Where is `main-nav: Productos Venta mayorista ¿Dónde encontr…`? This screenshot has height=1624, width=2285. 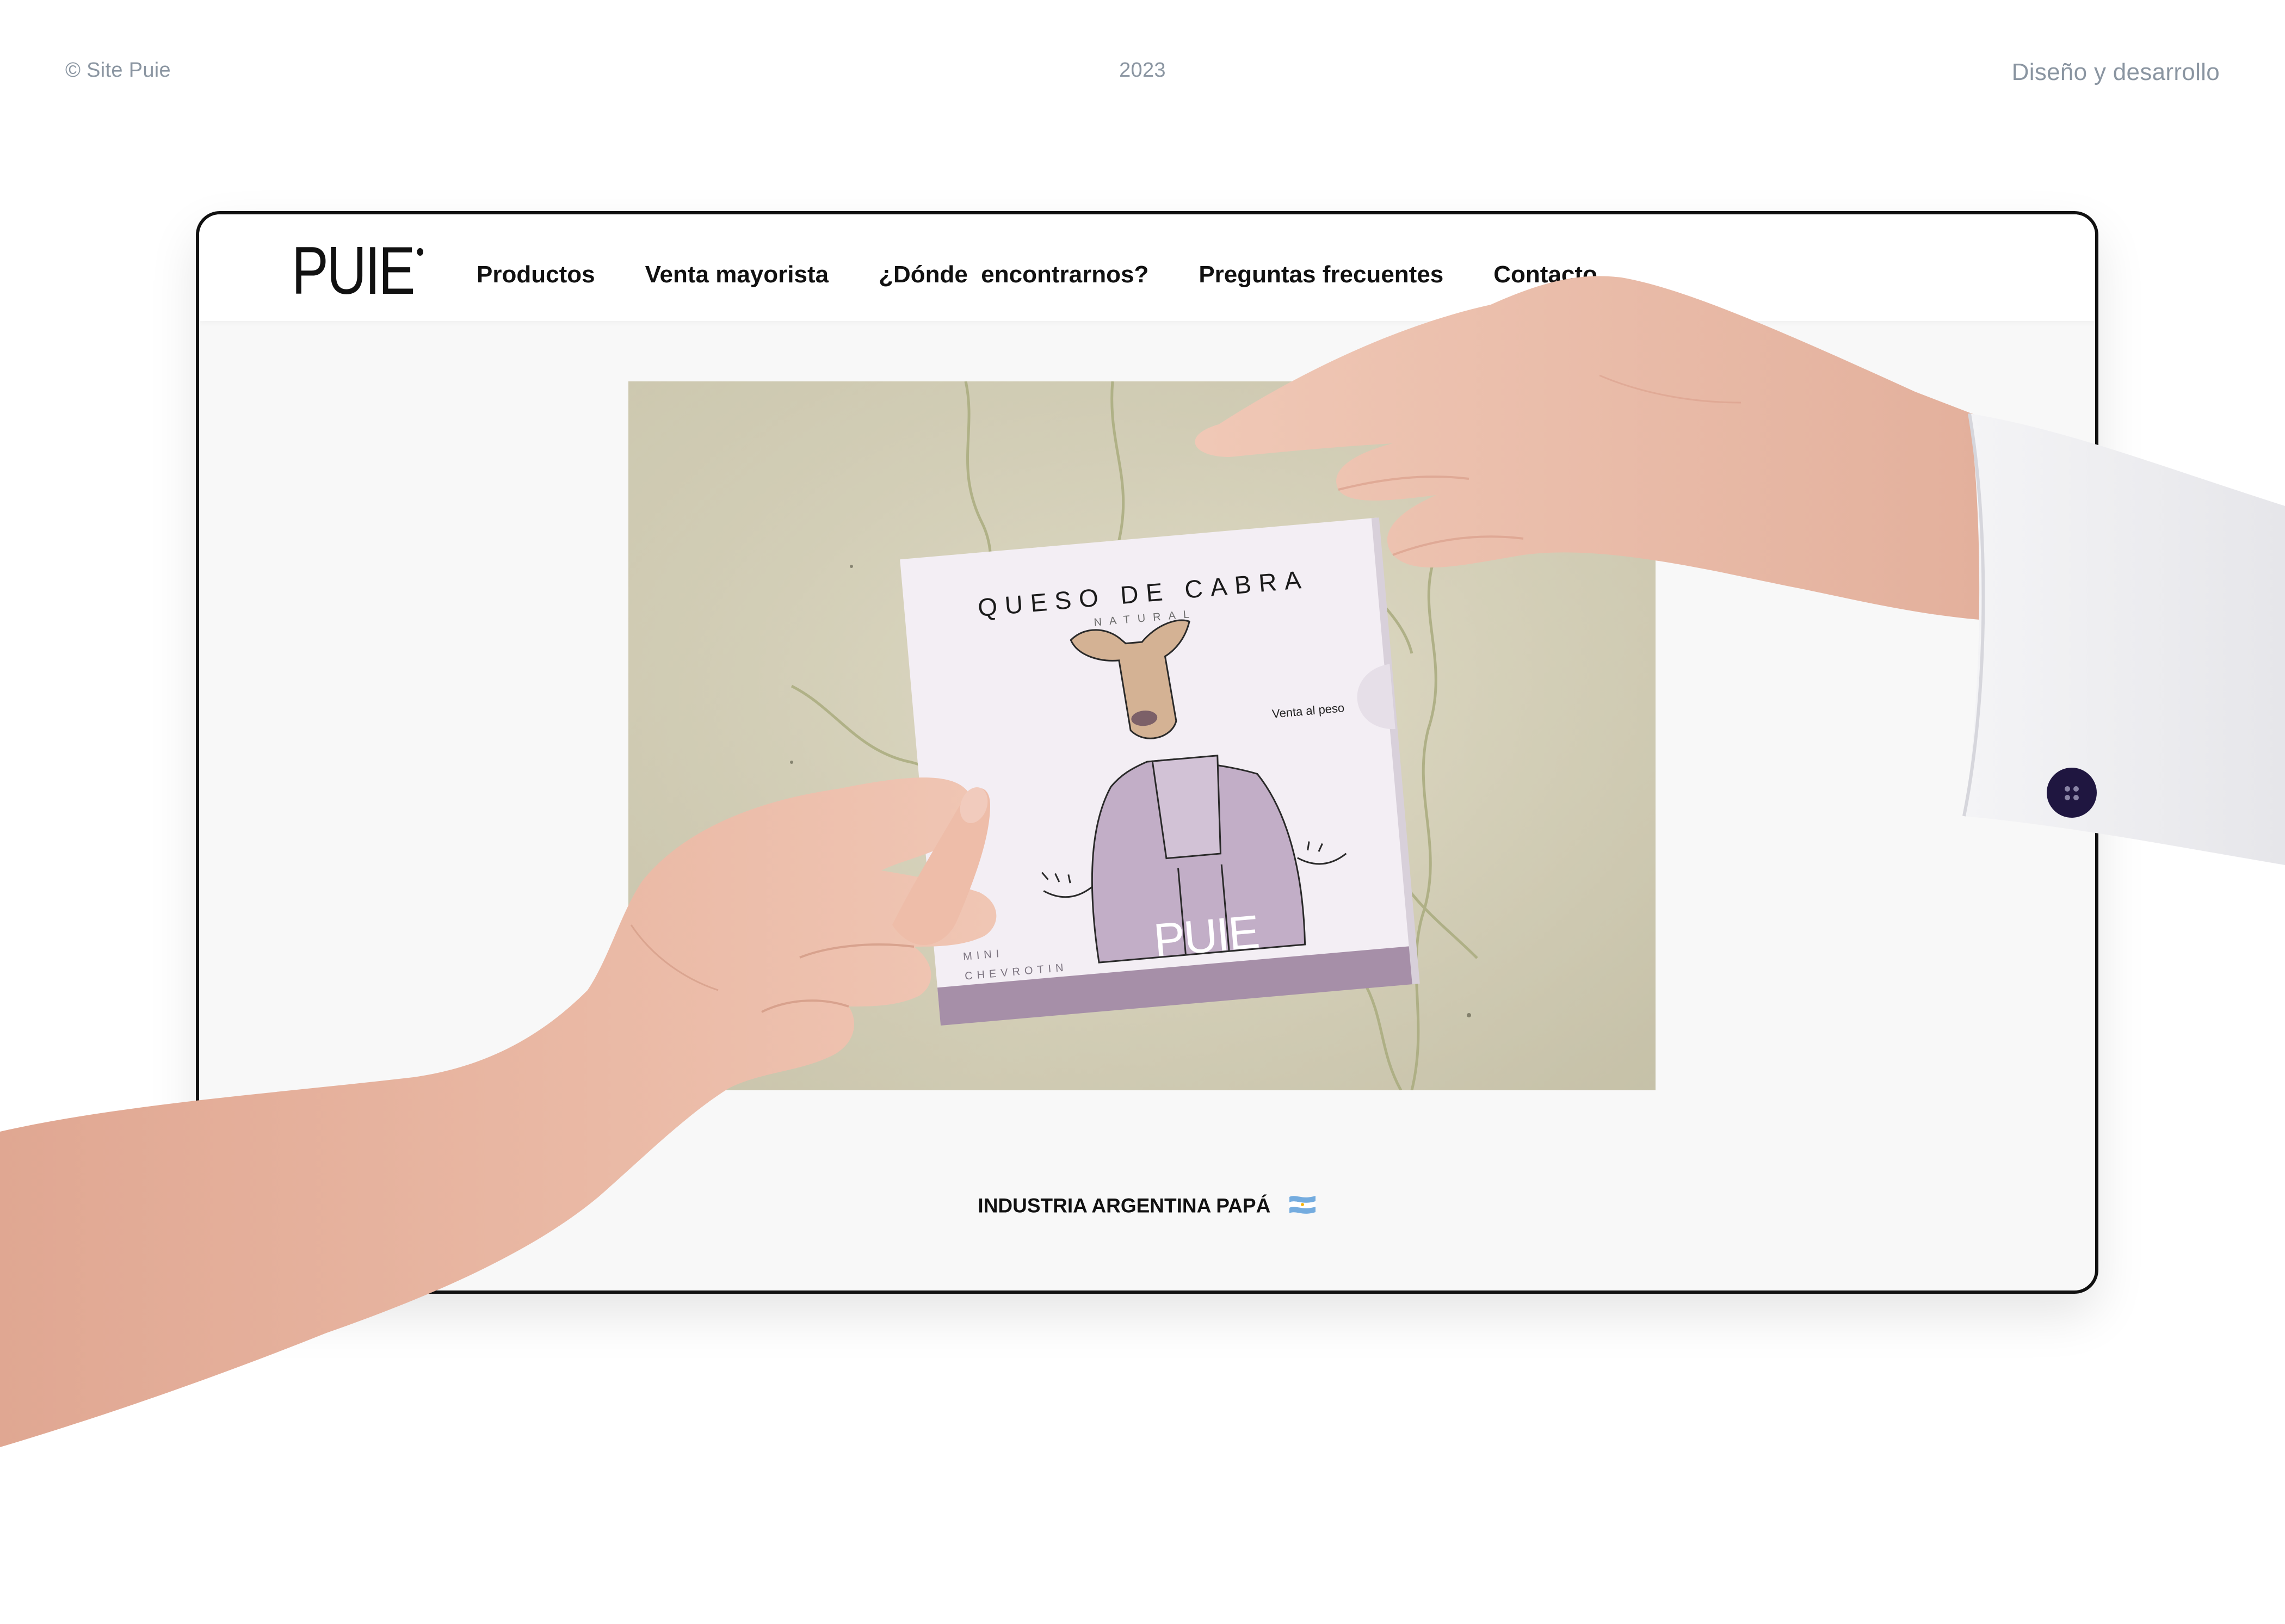
main-nav: Productos Venta mayorista ¿Dónde encontr… is located at coordinates (1062, 275).